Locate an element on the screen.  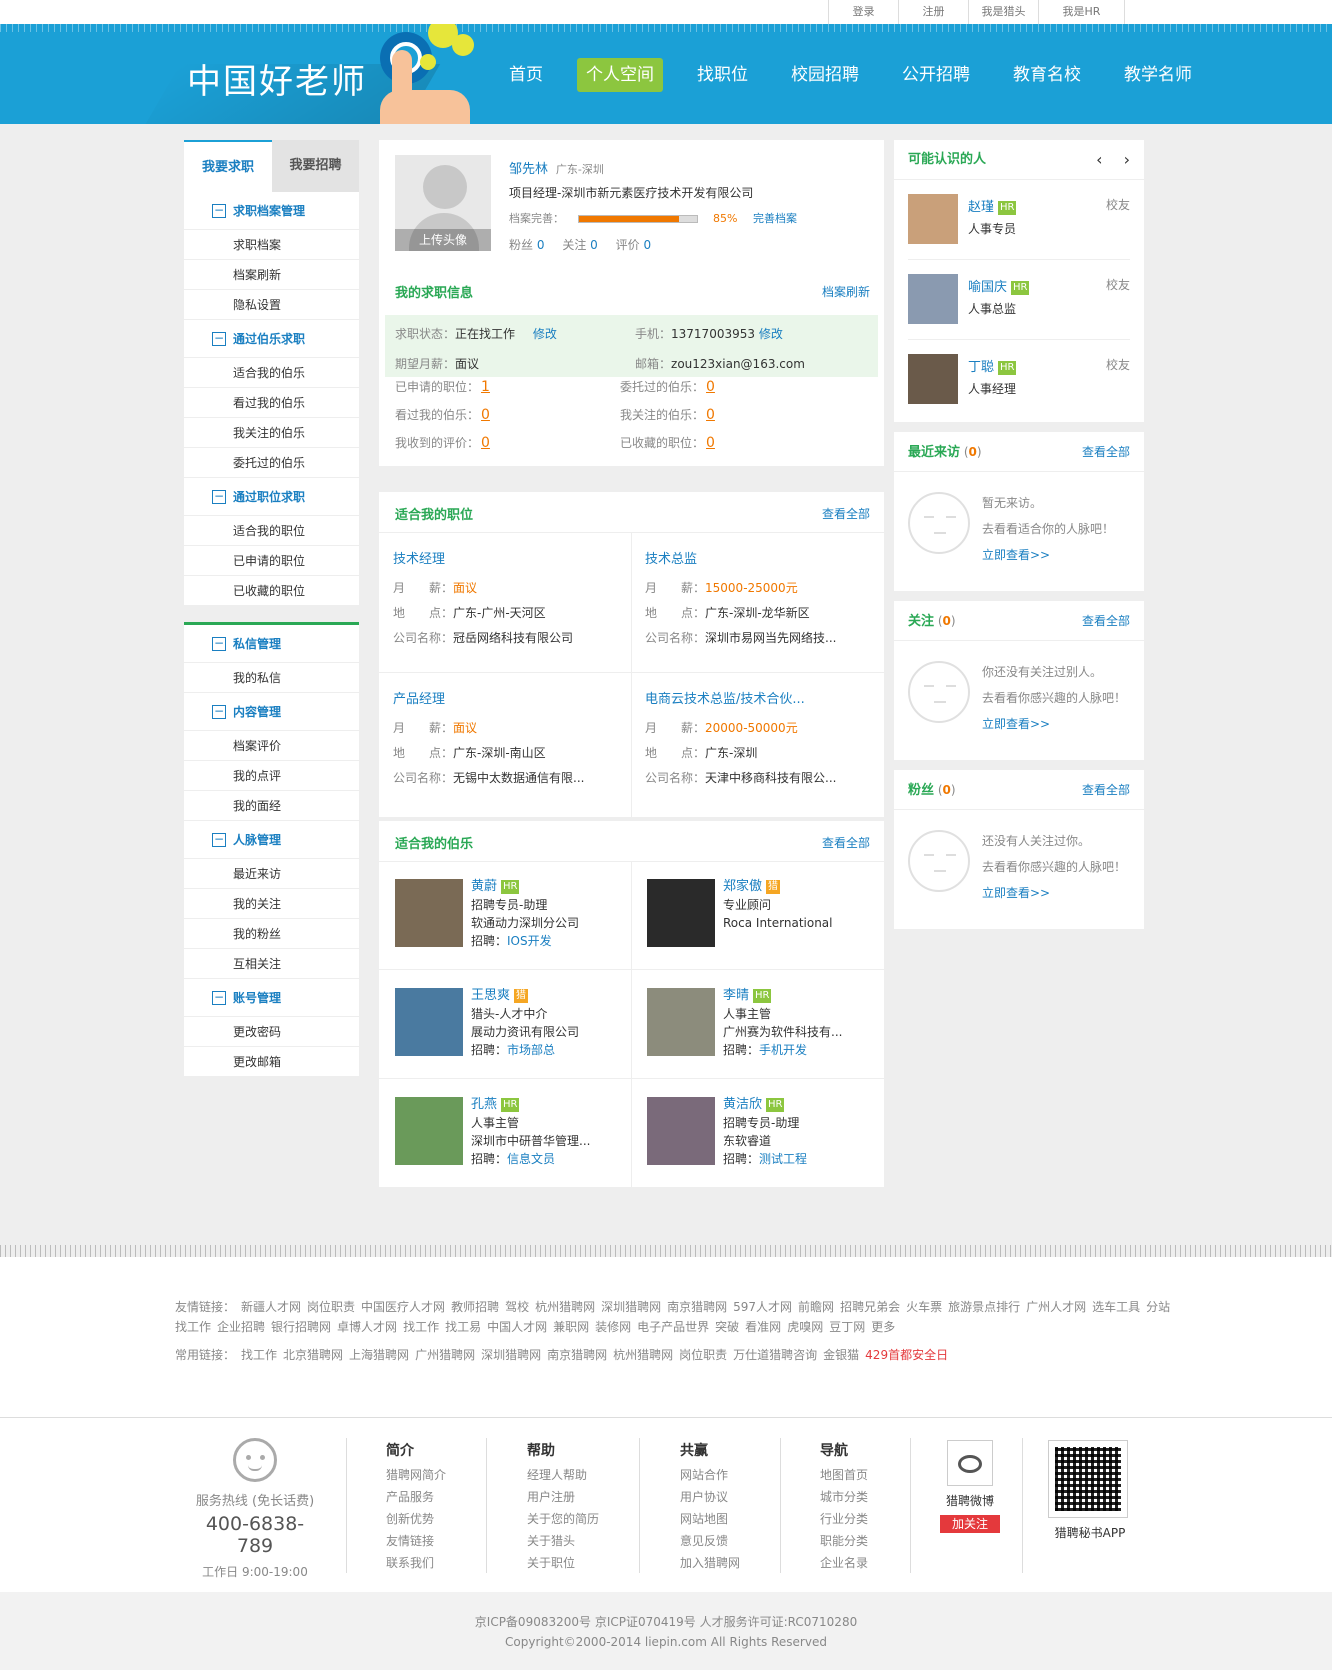
friend-link: 驾校 is located at coordinates (517, 1307).